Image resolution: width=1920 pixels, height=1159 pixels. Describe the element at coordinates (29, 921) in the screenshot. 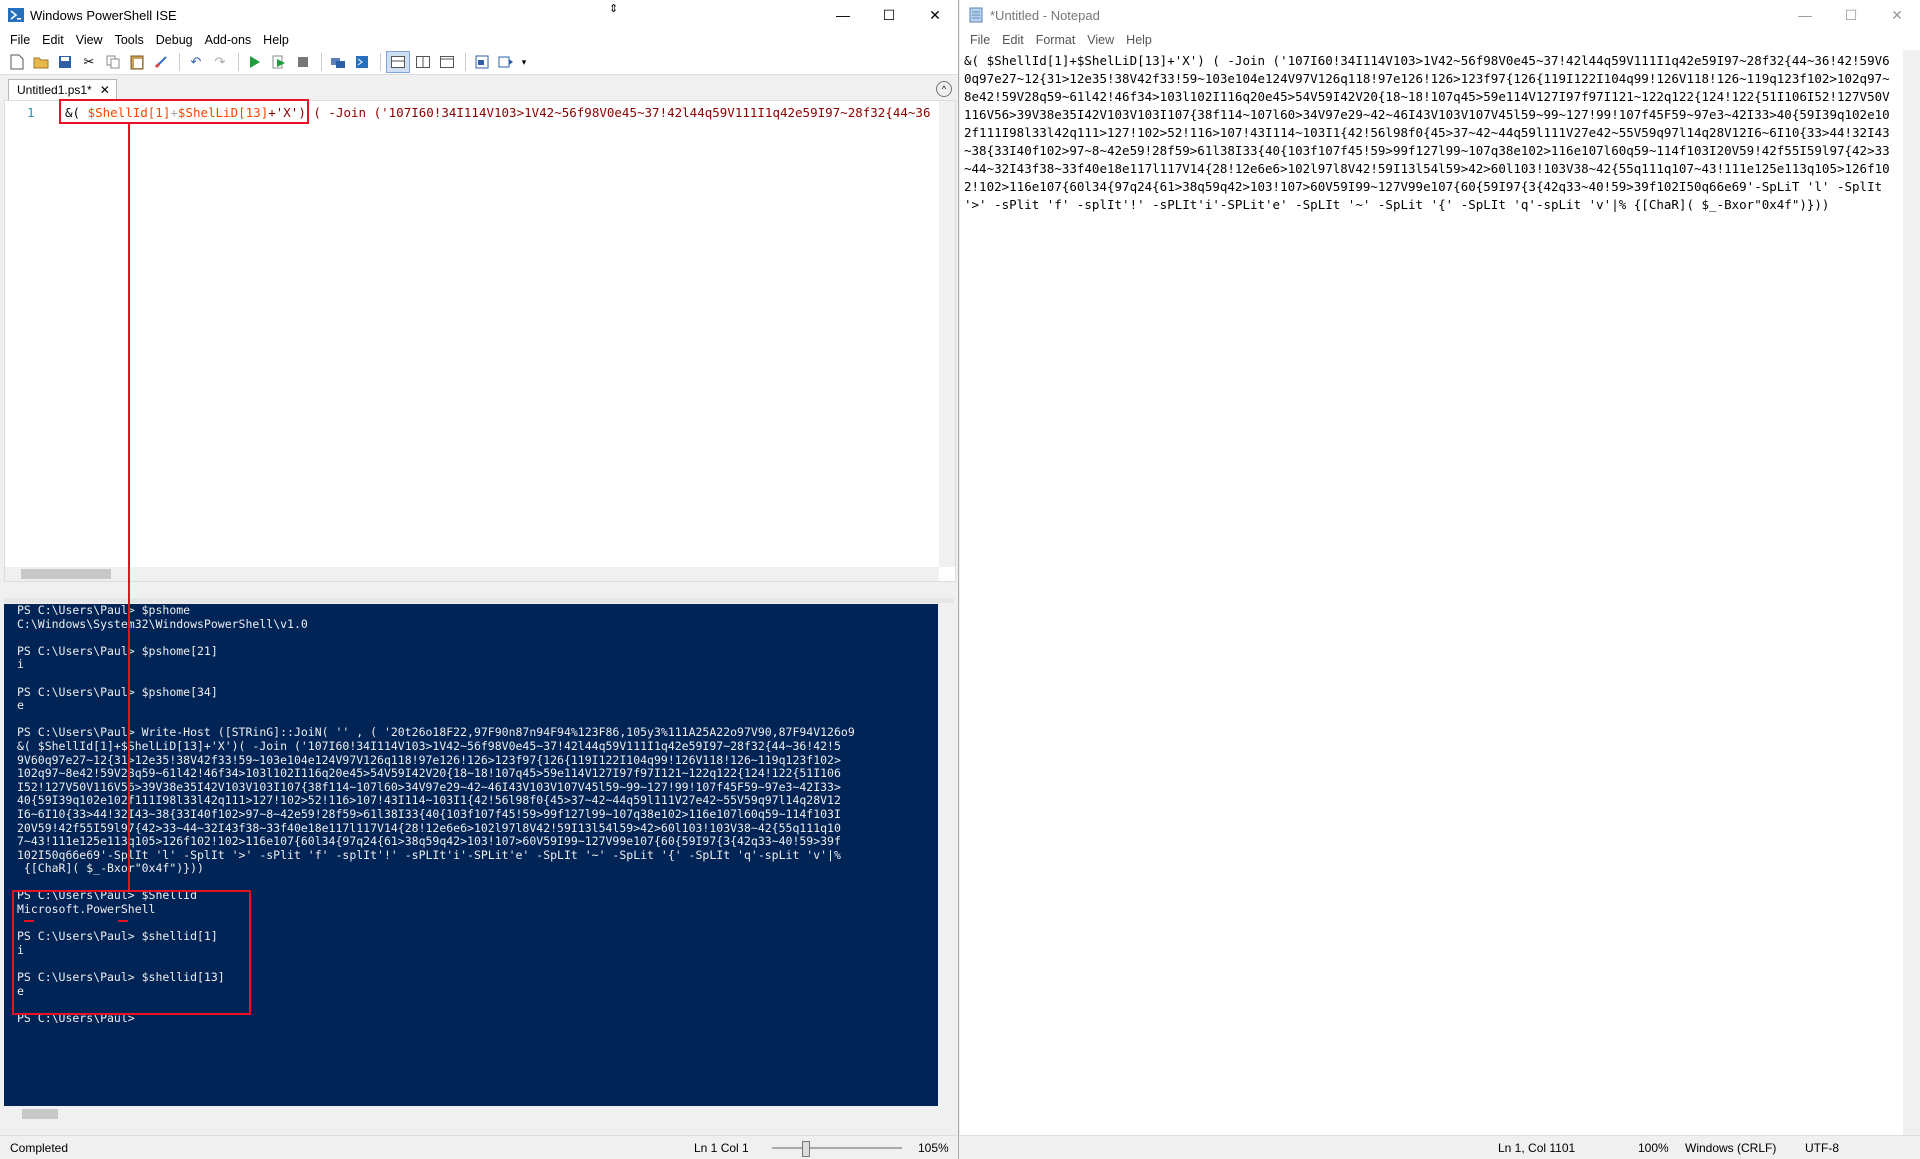

I see `underline-i` at that location.